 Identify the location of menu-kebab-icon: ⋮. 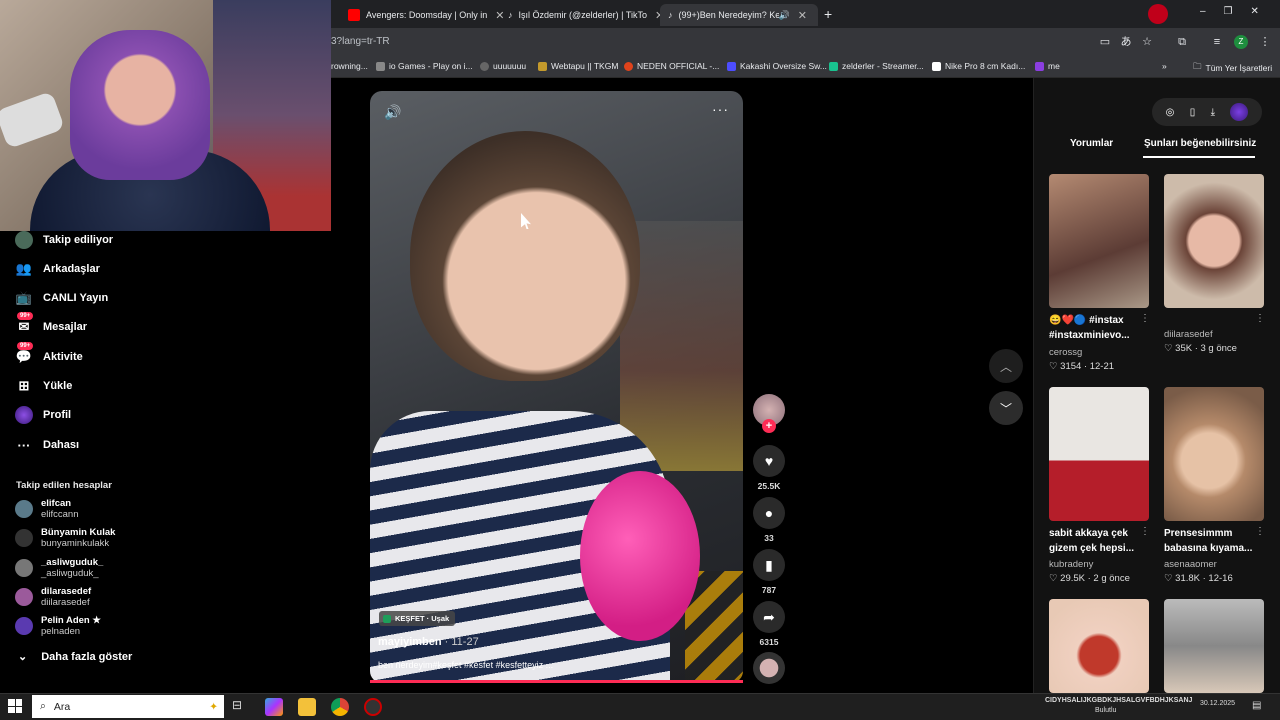
(1265, 42).